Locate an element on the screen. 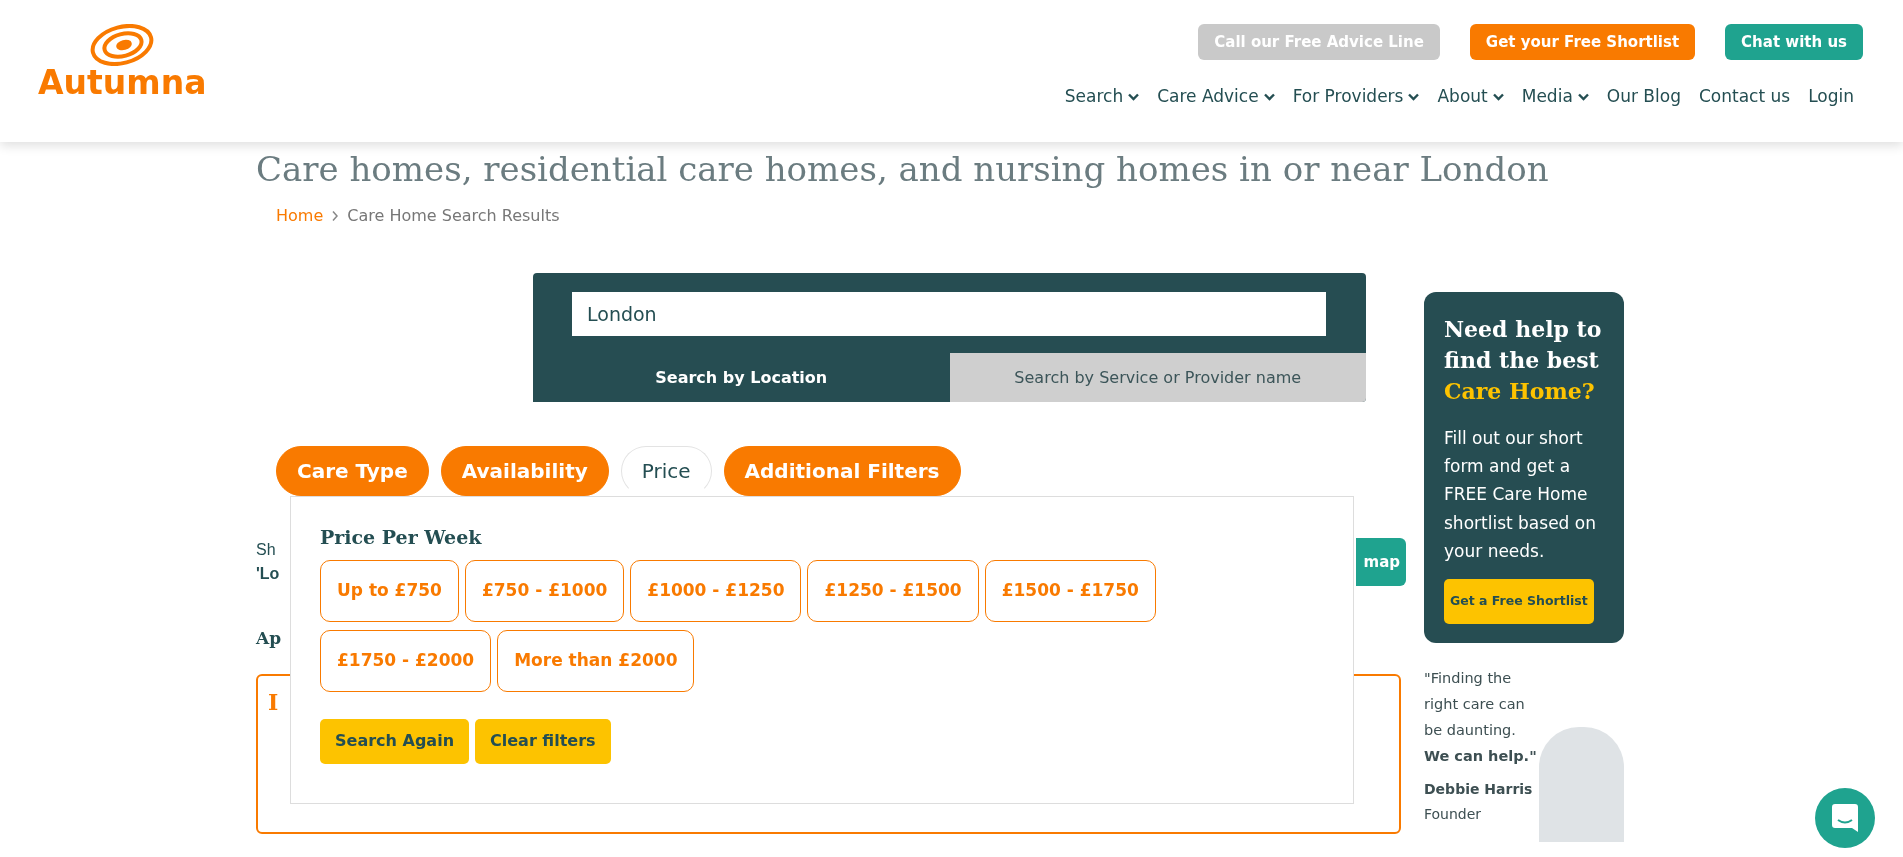  swirl-icon is located at coordinates (122, 45).